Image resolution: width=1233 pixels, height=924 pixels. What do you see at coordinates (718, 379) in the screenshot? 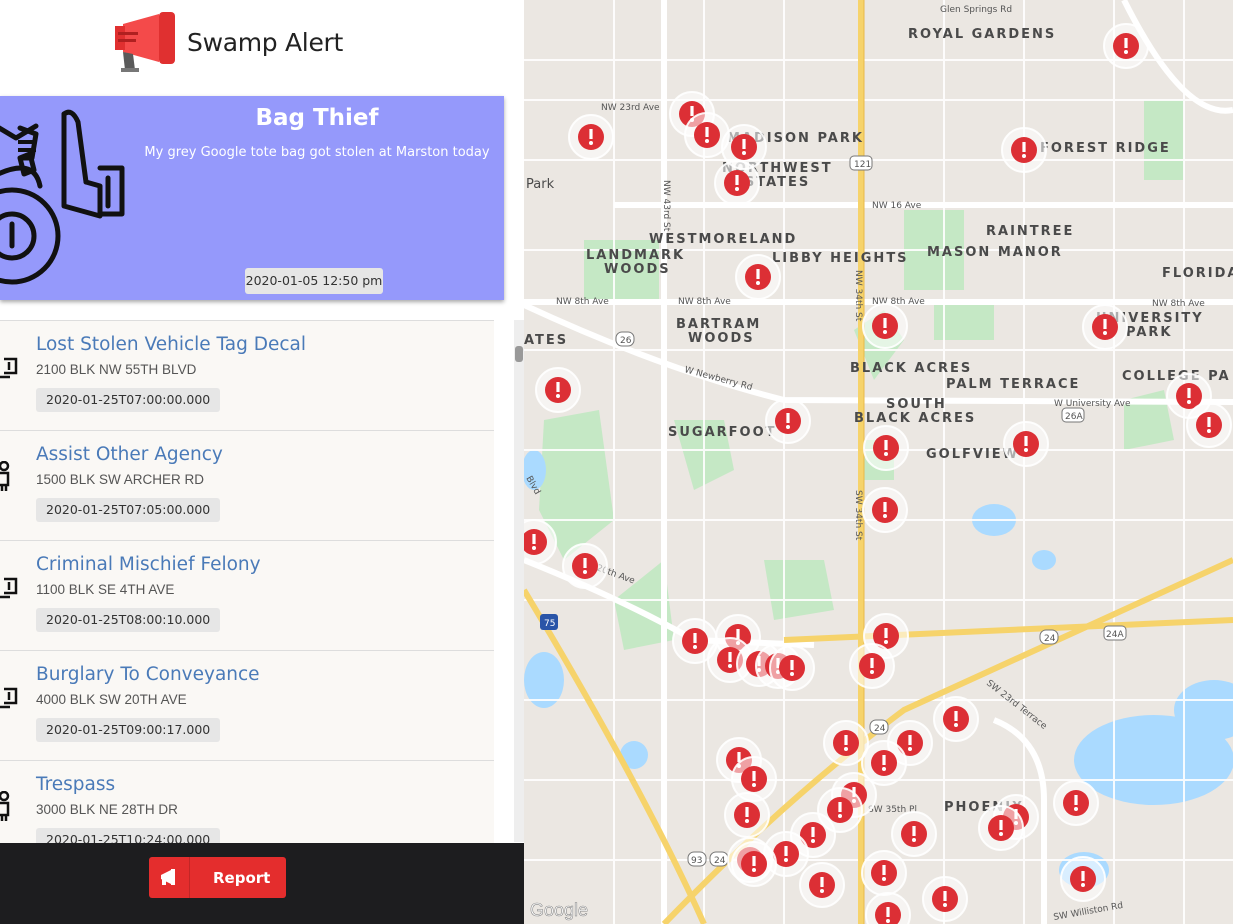
I see `street-w-newberry: W Newberry Rd` at bounding box center [718, 379].